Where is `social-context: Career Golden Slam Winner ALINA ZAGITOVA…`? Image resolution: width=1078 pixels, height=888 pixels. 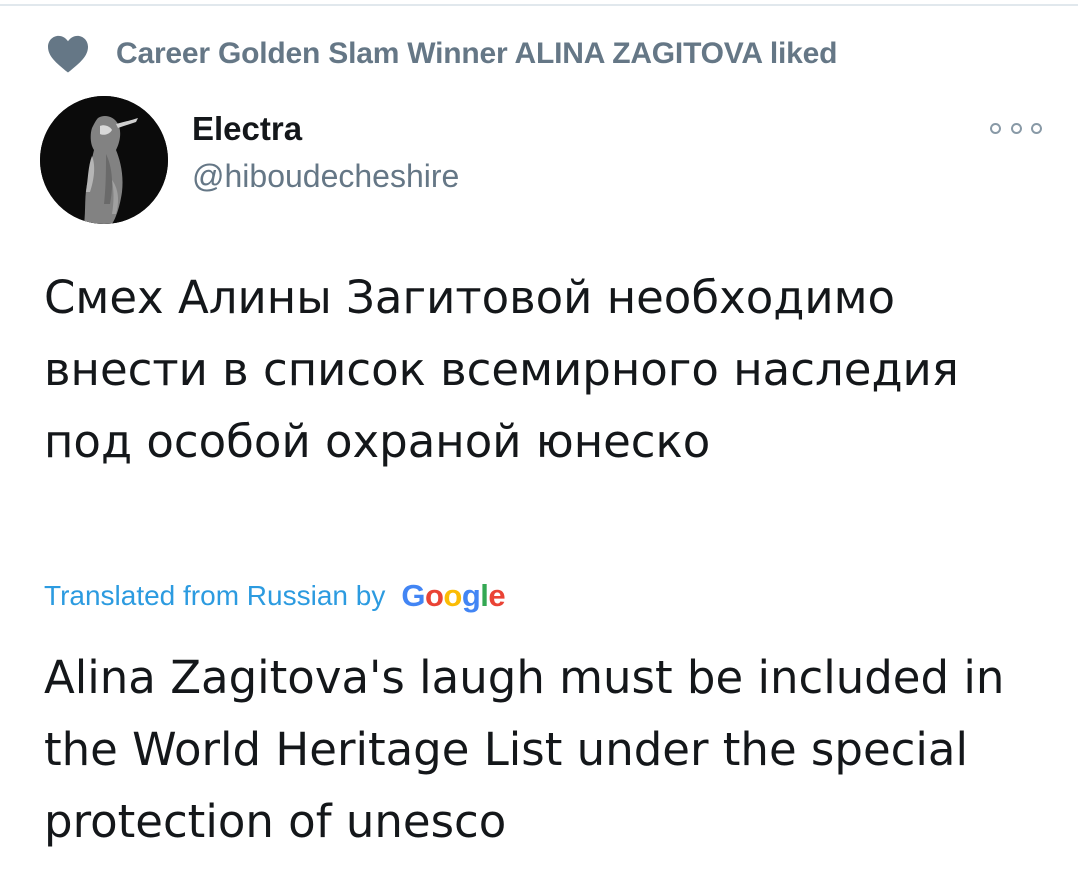 social-context: Career Golden Slam Winner ALINA ZAGITOVA… is located at coordinates (441, 54).